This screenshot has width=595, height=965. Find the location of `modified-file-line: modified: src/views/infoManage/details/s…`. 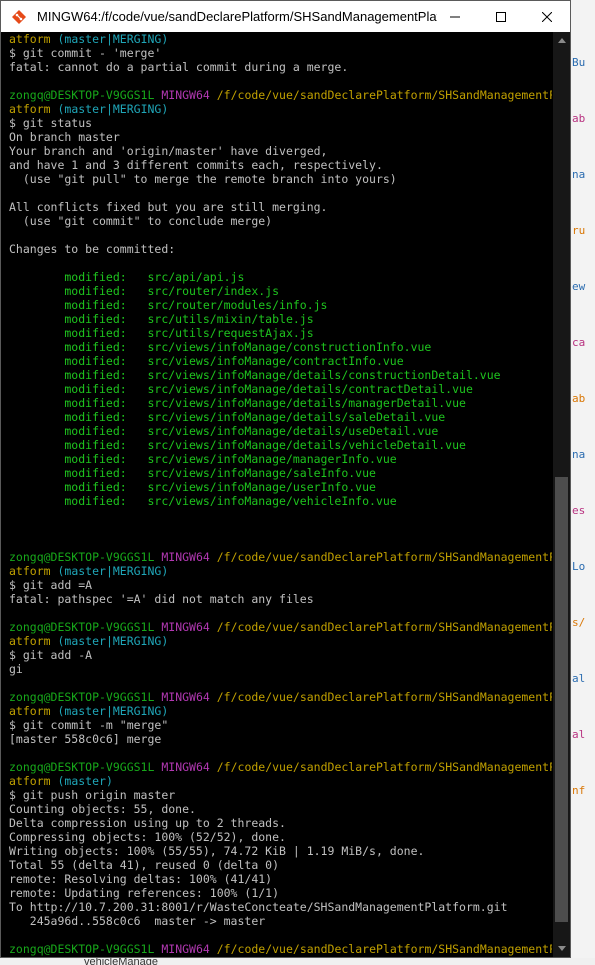

modified-file-line: modified: src/views/infoManage/details/s… is located at coordinates (227, 417).